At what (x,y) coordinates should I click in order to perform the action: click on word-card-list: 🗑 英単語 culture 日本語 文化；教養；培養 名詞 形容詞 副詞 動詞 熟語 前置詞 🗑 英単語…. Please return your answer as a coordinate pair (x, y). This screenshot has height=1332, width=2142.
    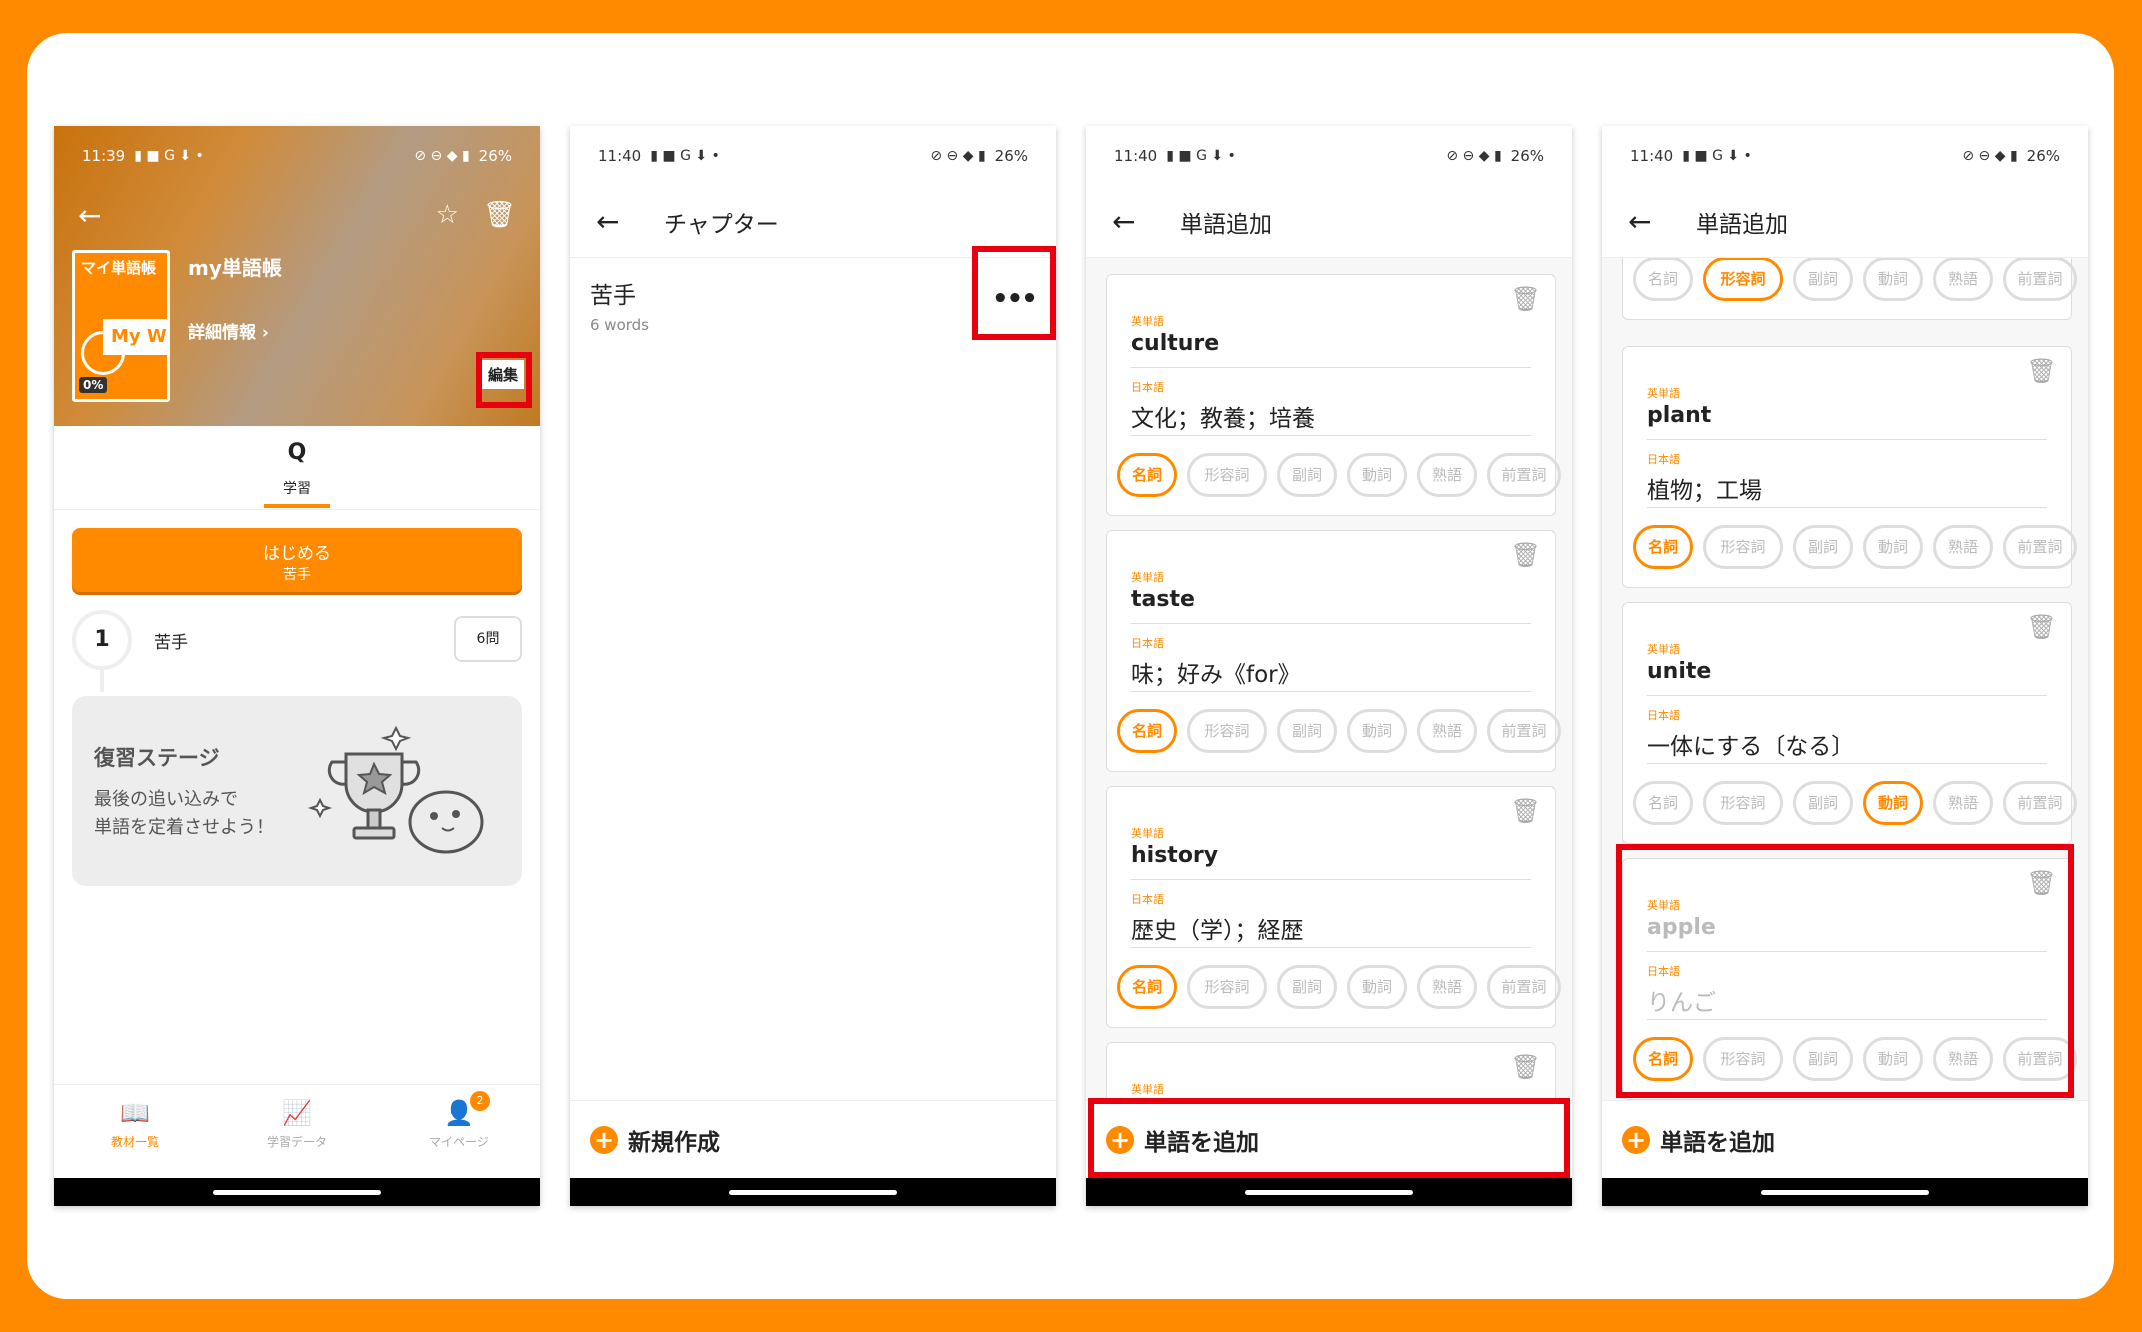
    Looking at the image, I should click on (1329, 679).